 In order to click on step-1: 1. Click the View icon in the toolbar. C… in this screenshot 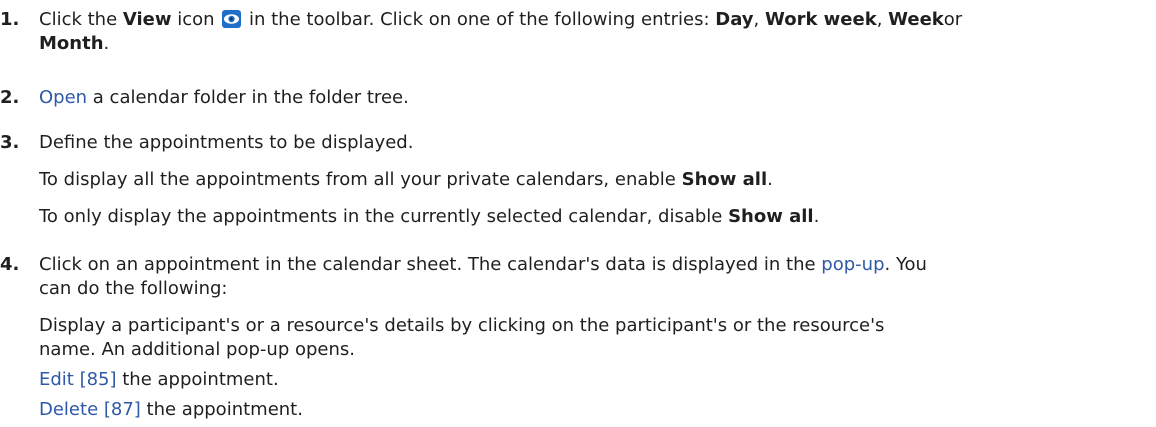, I will do `click(575, 32)`.